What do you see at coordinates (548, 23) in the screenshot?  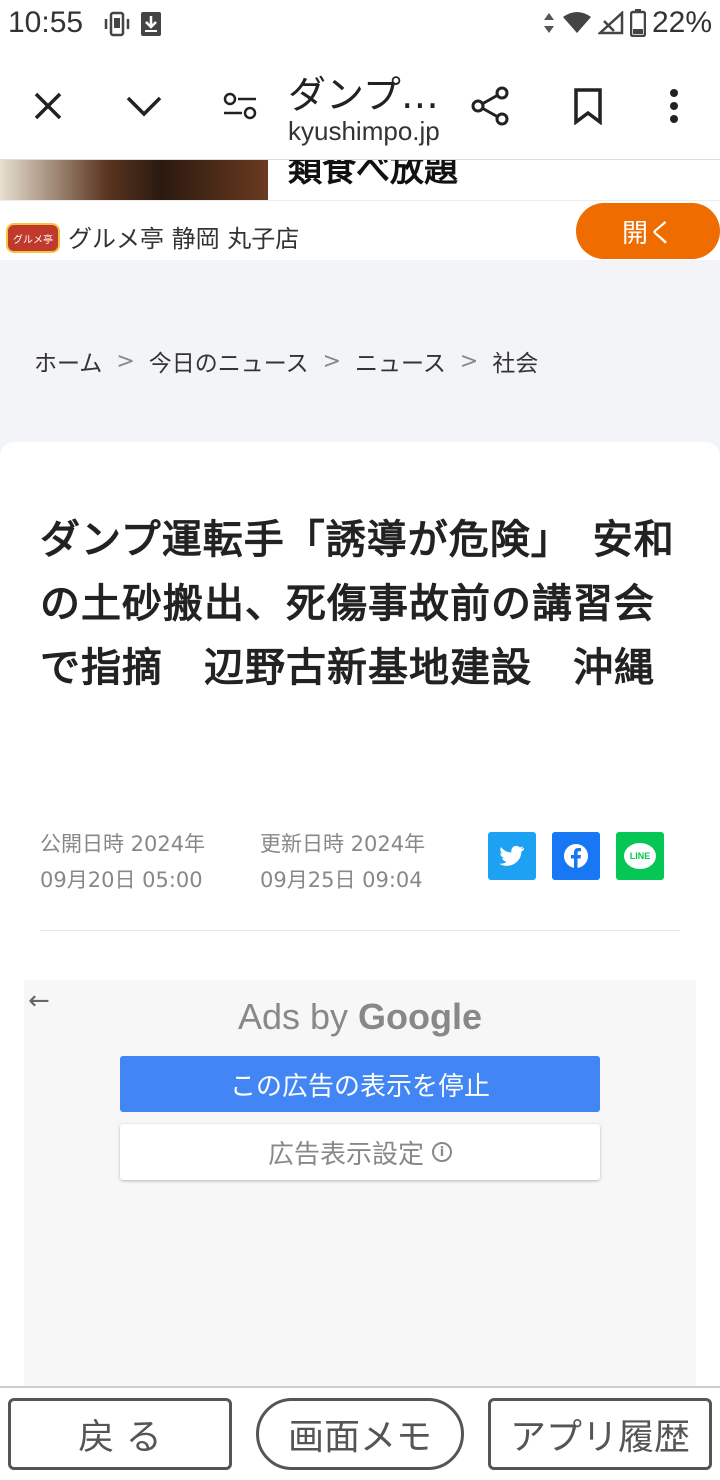 I see `data-arrows-icon` at bounding box center [548, 23].